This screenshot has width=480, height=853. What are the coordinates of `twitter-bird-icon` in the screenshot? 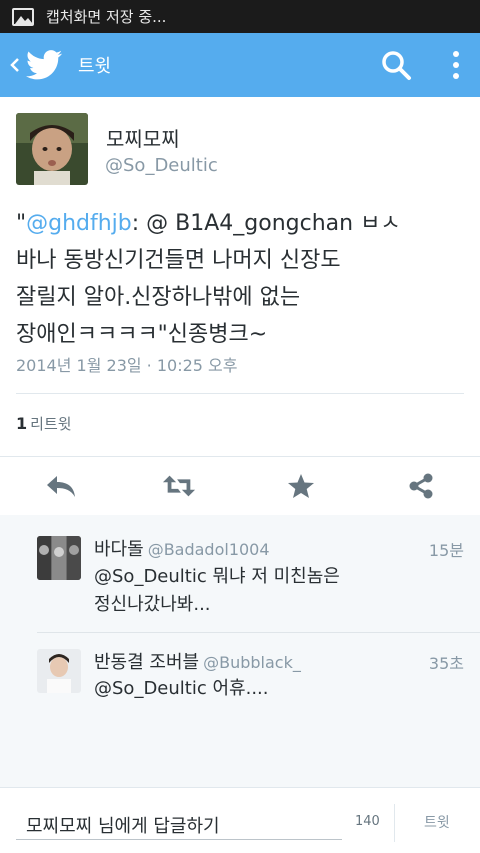 It's located at (45, 65).